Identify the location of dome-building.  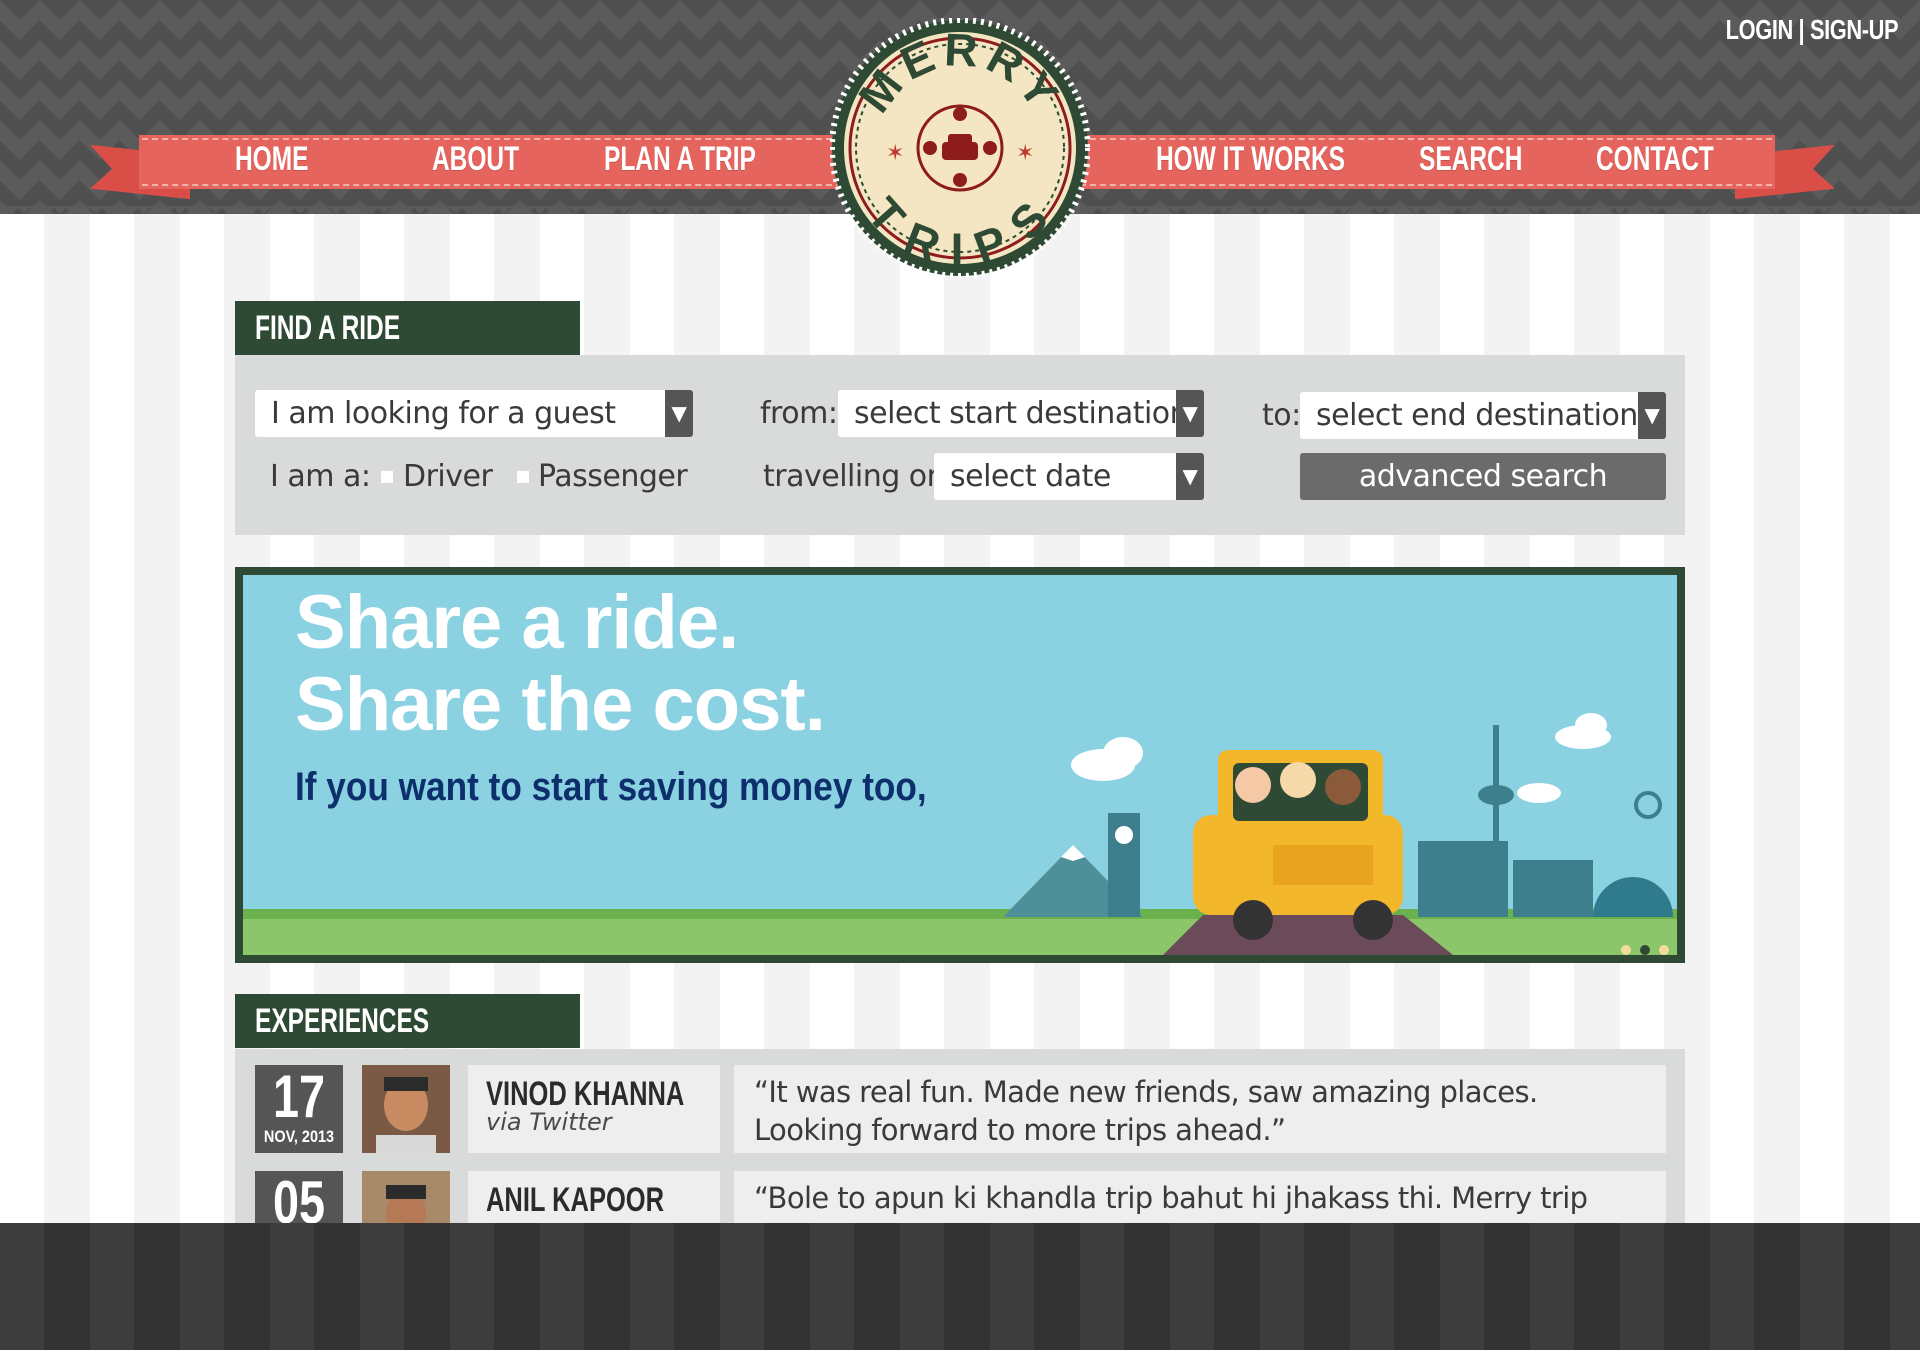
(1633, 897).